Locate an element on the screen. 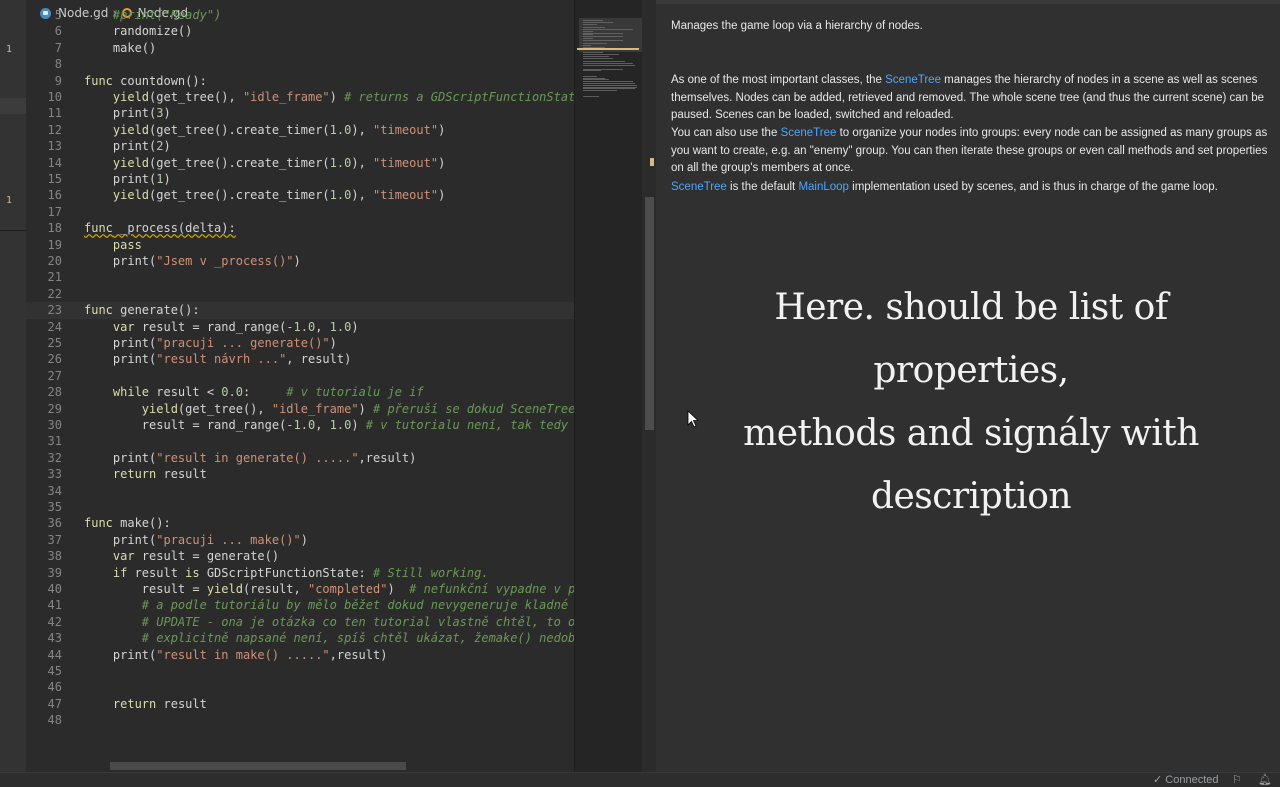  code-text: print(1) is located at coordinates (127, 179).